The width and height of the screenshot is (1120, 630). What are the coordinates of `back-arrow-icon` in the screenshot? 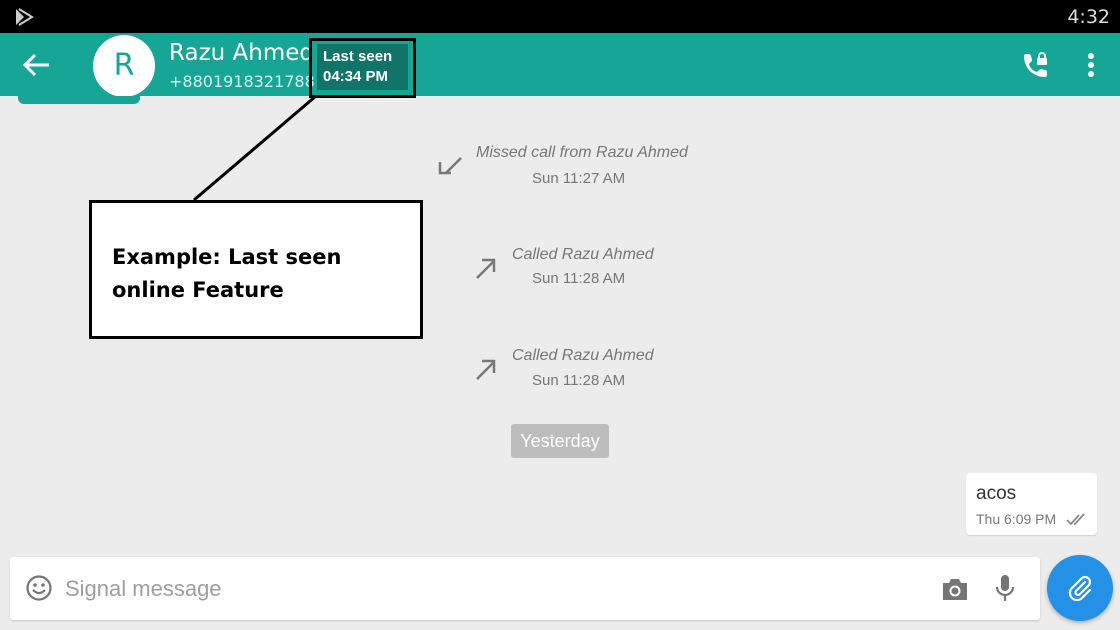 It's located at (36, 65).